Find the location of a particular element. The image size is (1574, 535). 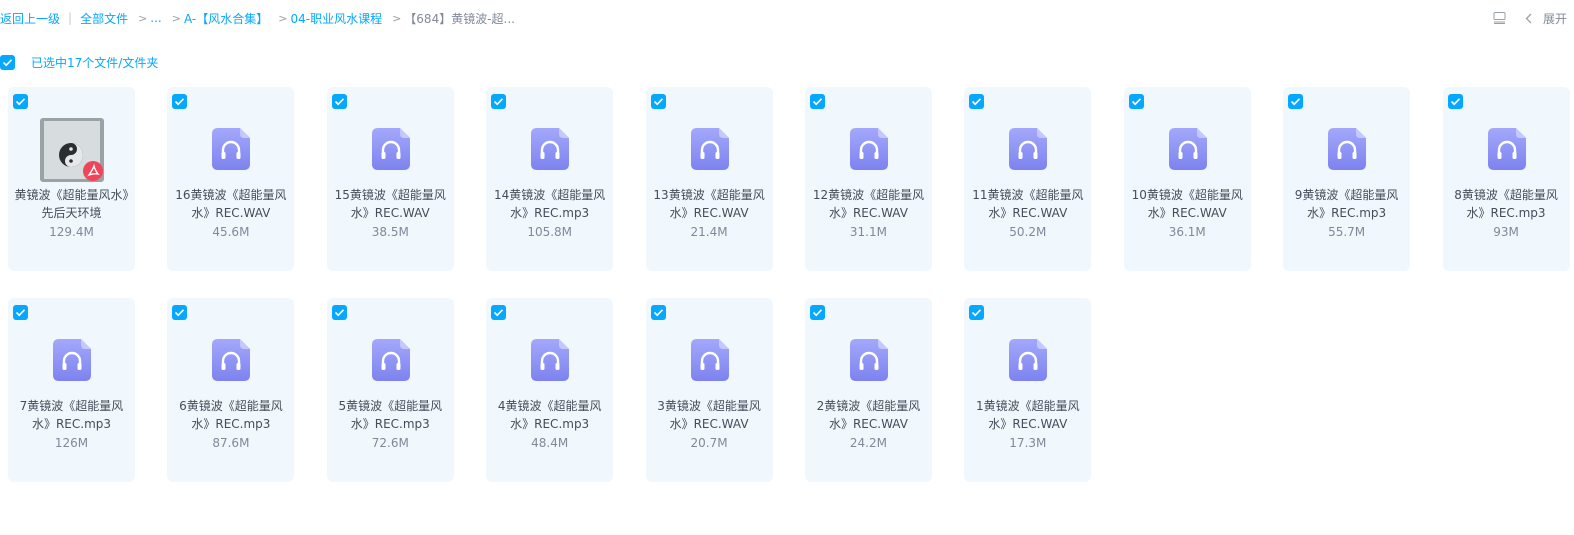

back-link: 返回上一级 is located at coordinates (30, 18).